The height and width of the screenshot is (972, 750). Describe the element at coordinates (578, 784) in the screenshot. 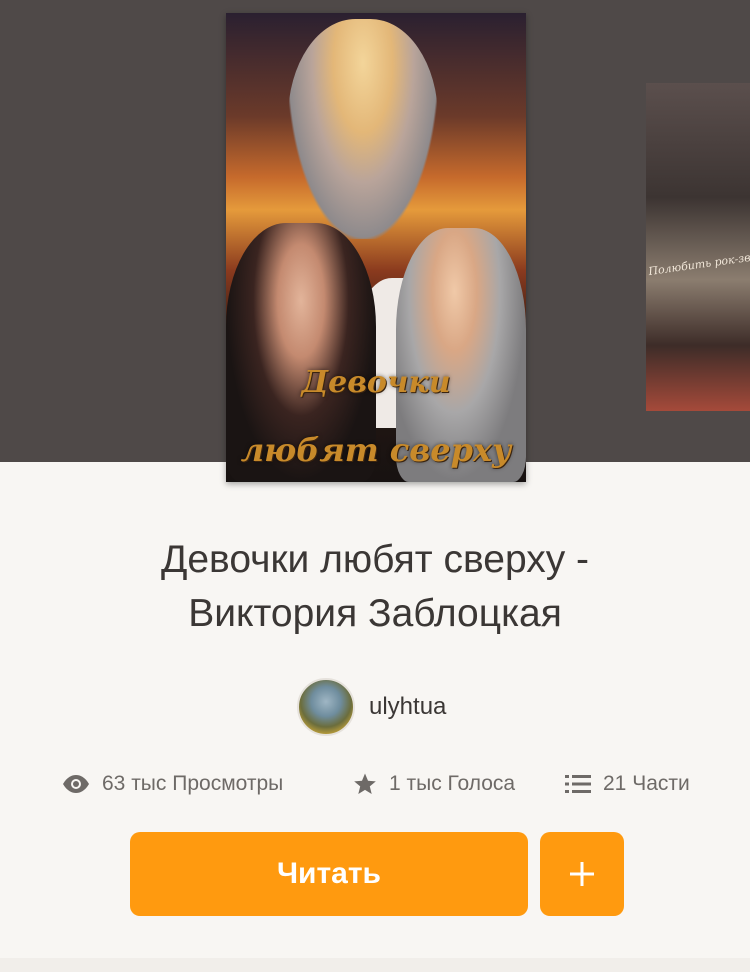

I see `list-icon` at that location.